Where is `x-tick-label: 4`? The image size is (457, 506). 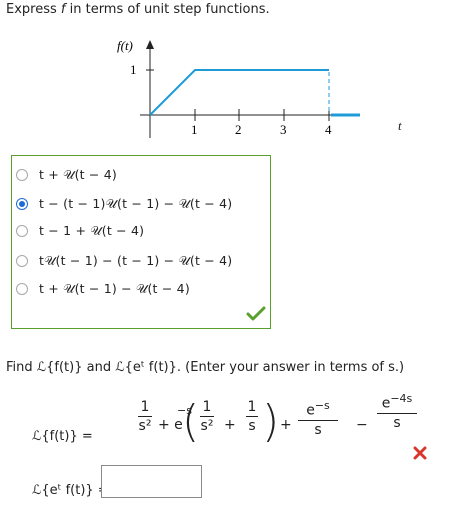 x-tick-label: 4 is located at coordinates (328, 129).